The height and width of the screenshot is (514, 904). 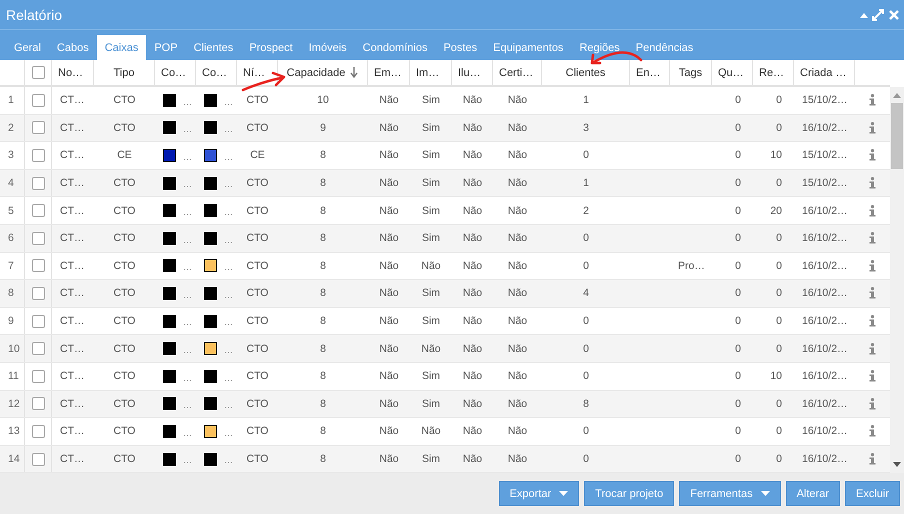 I want to click on tab: Clientes, so click(x=214, y=47).